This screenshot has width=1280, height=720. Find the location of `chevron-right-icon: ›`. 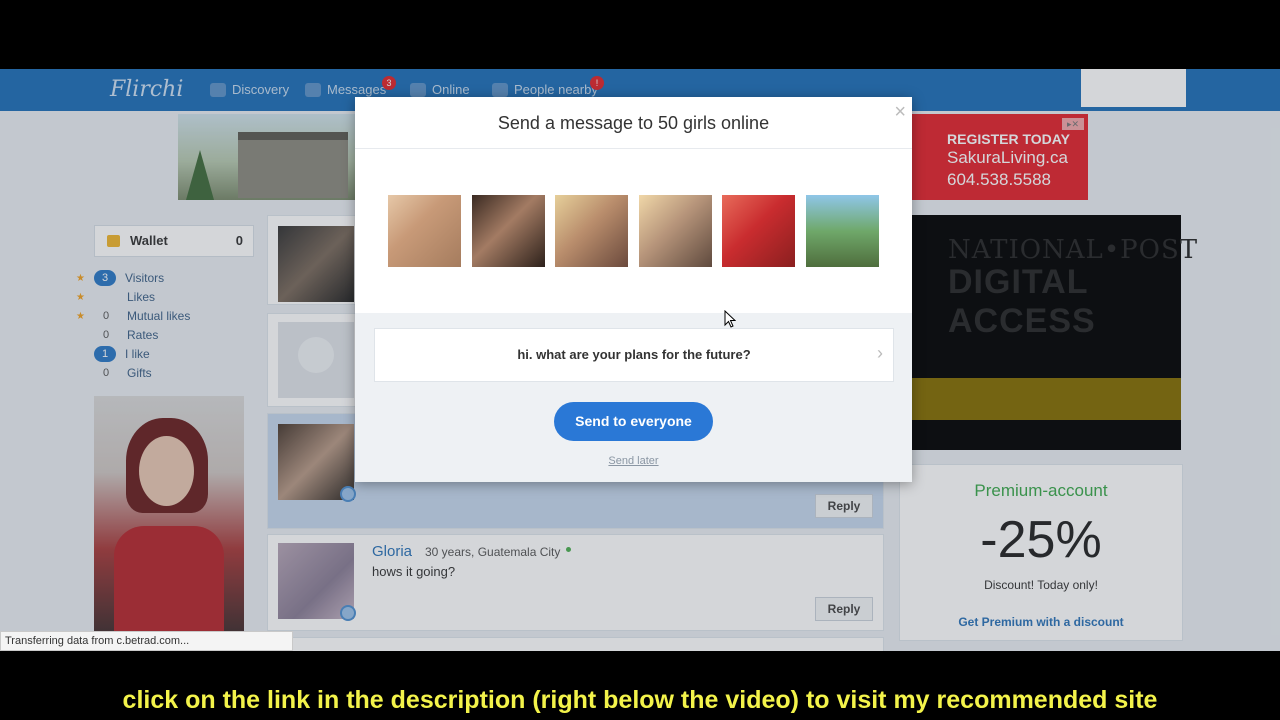

chevron-right-icon: › is located at coordinates (880, 353).